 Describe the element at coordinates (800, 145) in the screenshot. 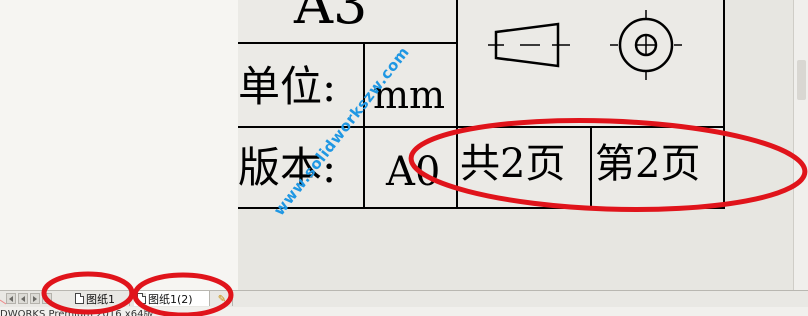

I see `vertical-scrollbar` at that location.